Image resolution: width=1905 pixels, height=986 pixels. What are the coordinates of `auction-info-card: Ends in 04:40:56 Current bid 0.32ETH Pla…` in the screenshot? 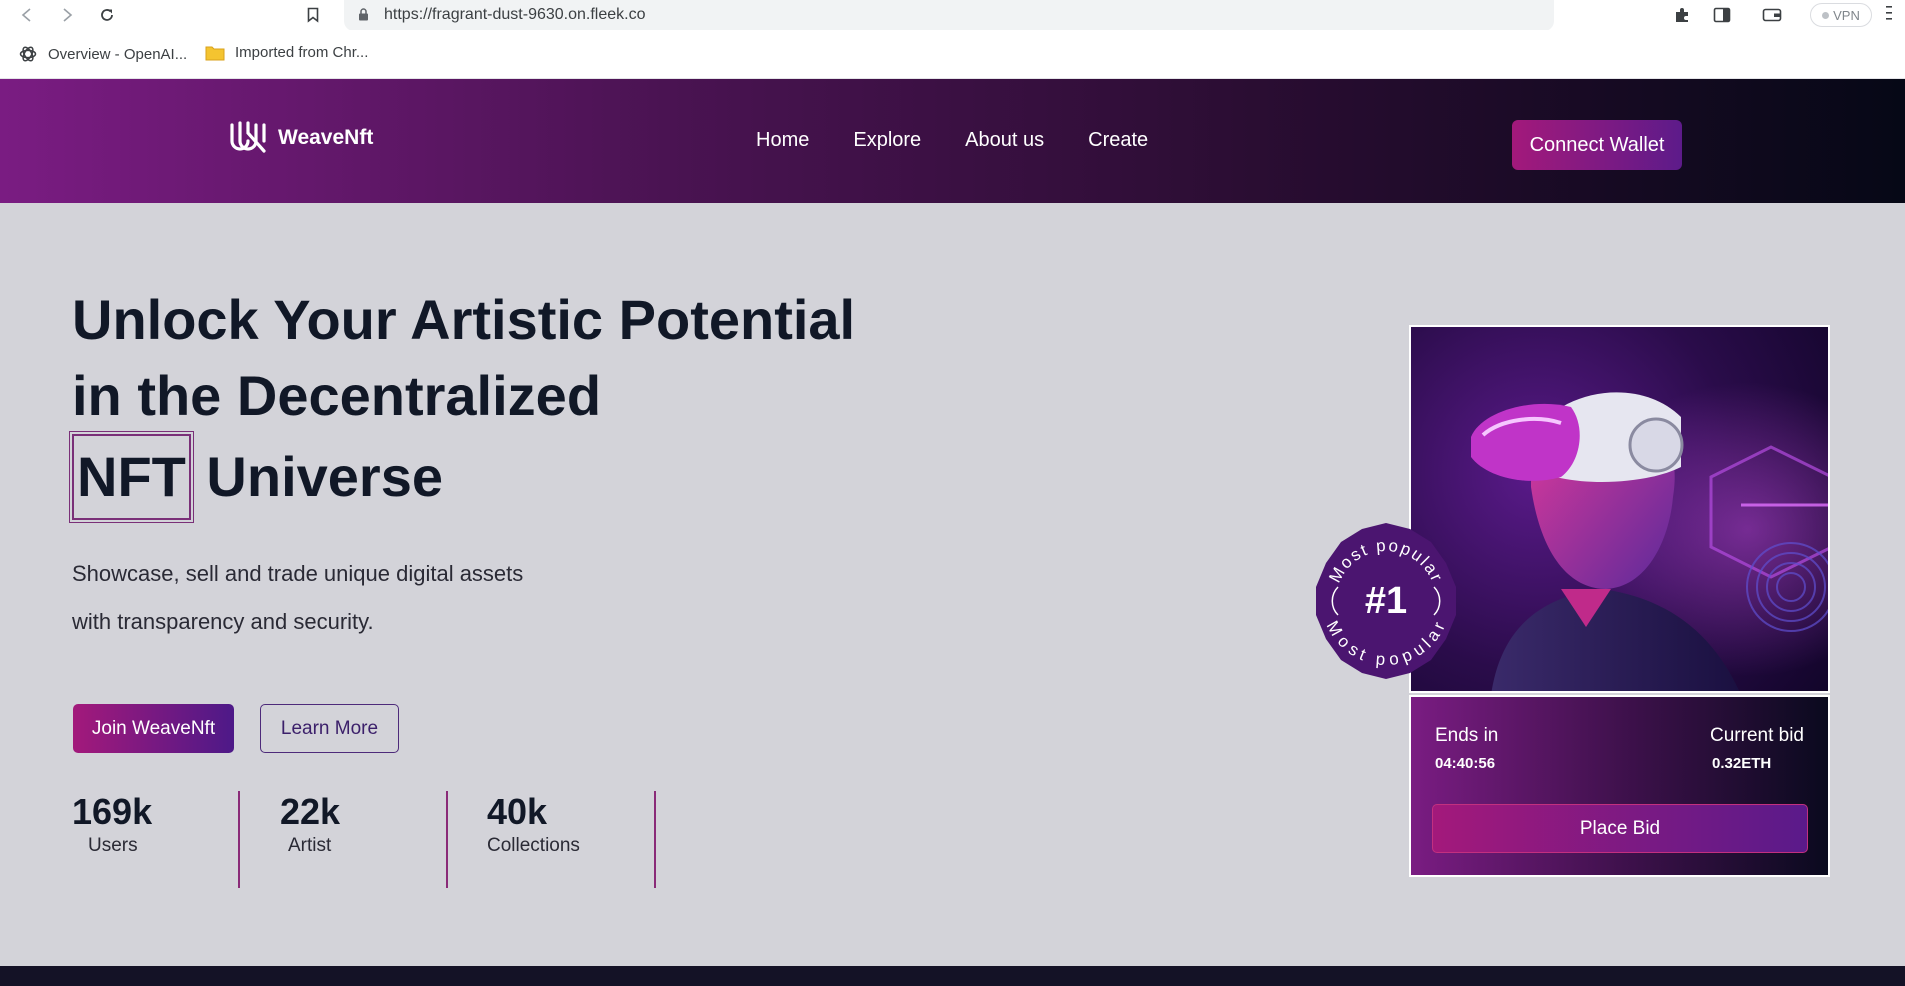 It's located at (1619, 786).